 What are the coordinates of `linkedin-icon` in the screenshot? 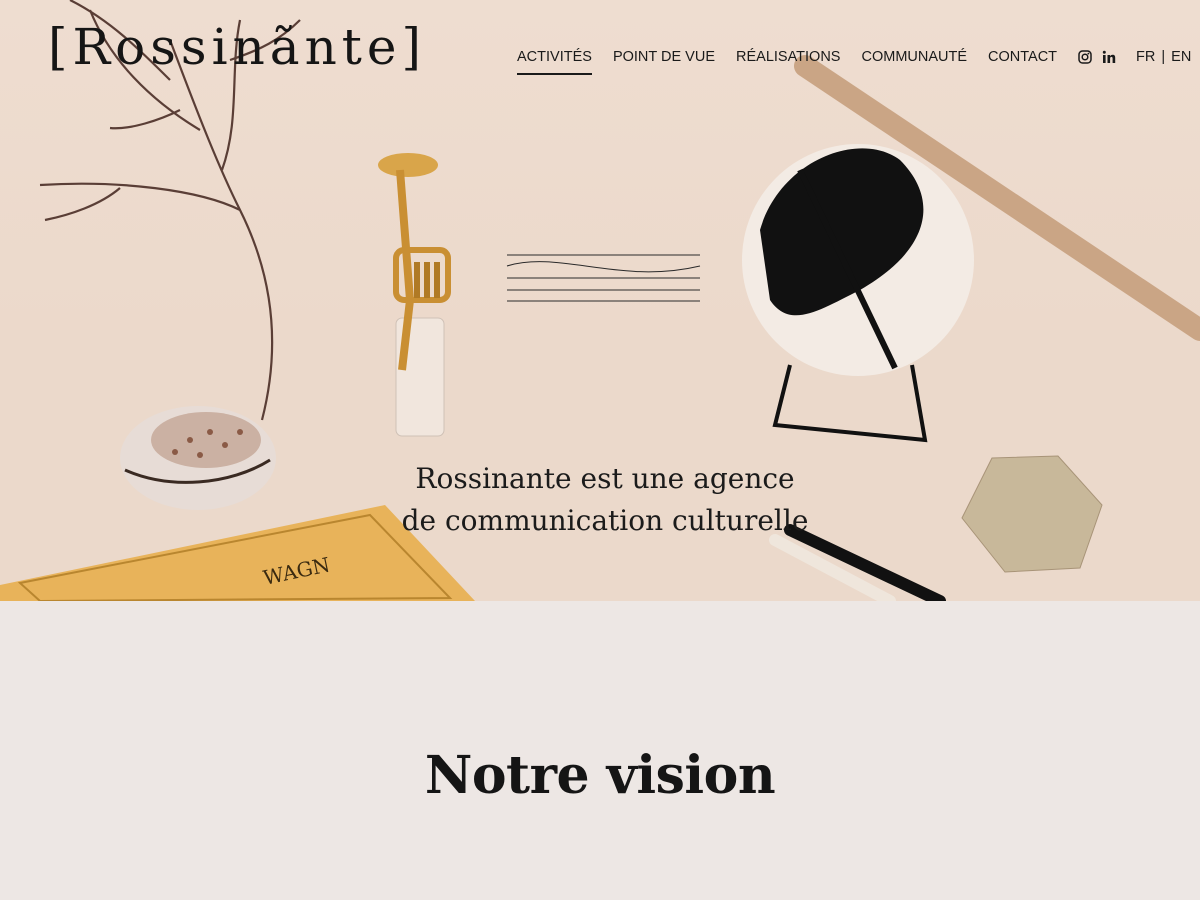 It's located at (1109, 57).